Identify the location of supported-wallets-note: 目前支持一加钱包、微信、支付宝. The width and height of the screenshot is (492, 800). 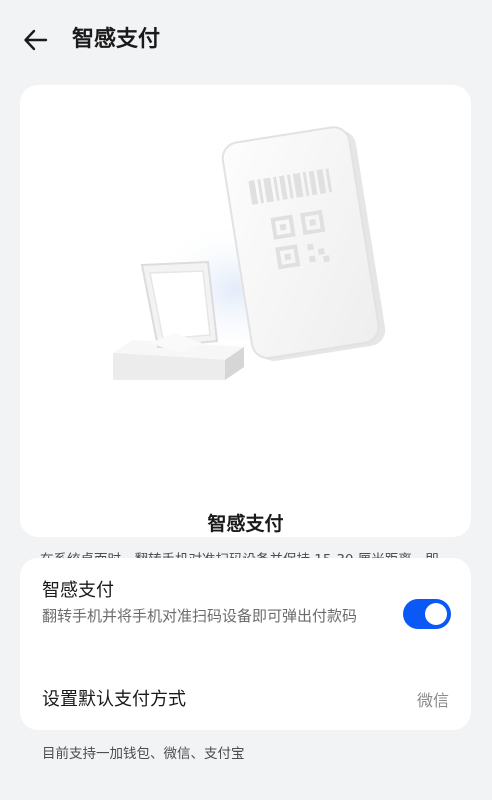
(143, 754).